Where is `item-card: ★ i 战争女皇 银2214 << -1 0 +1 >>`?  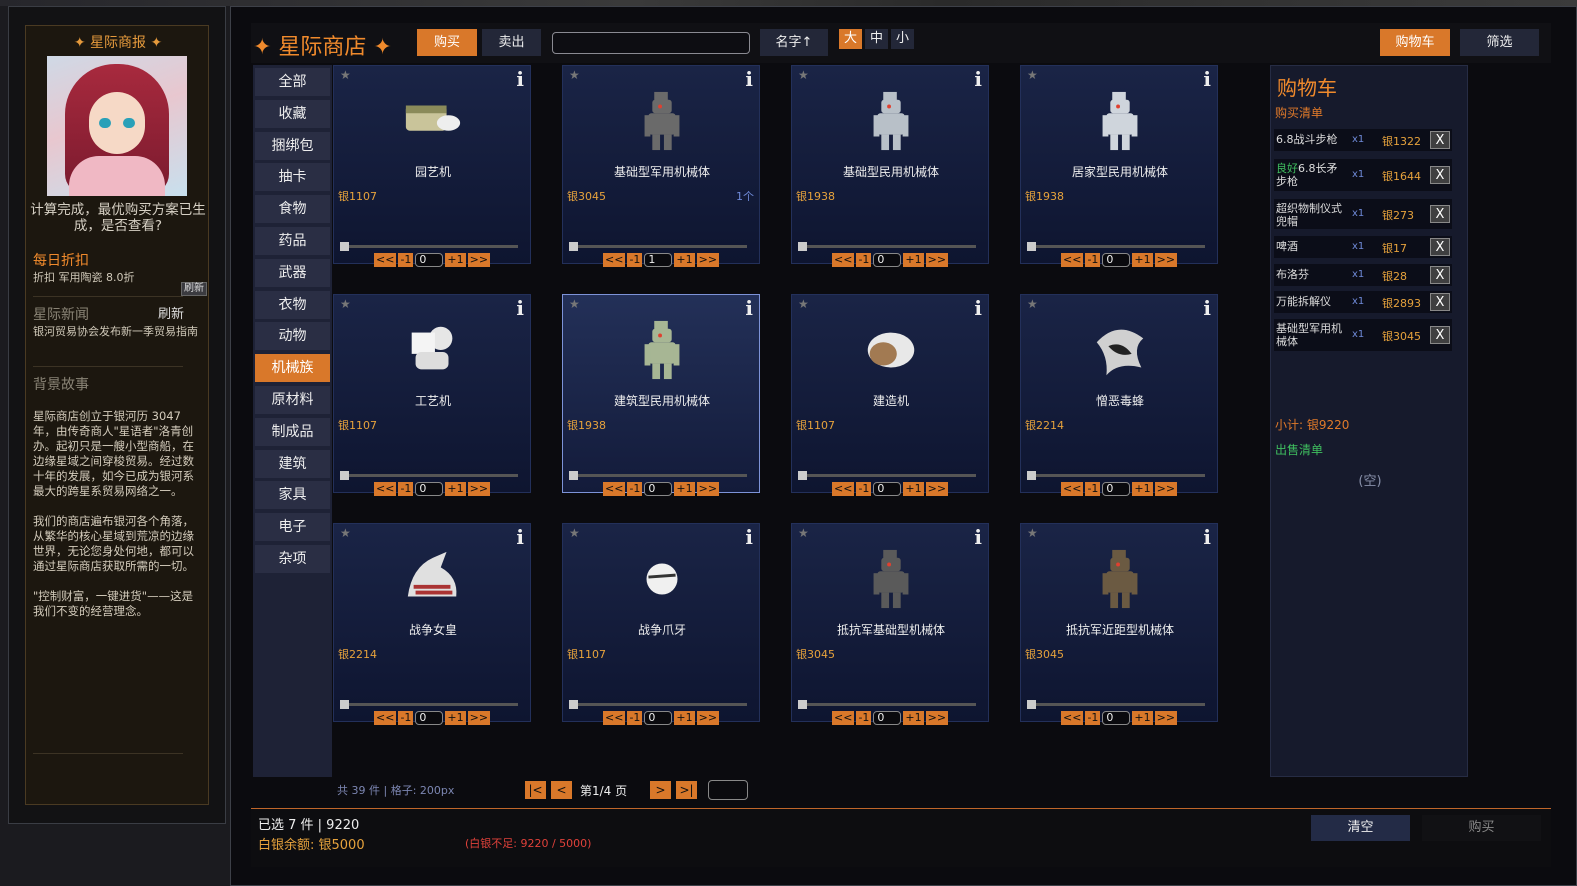 item-card: ★ i 战争女皇 银2214 << -1 0 +1 >> is located at coordinates (432, 624).